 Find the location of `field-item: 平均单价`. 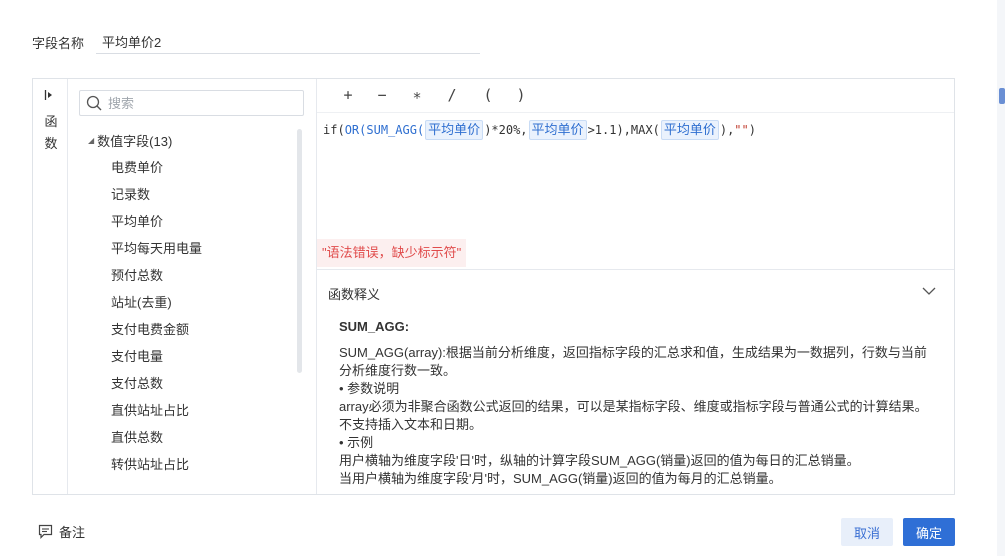

field-item: 平均单价 is located at coordinates (156, 221).